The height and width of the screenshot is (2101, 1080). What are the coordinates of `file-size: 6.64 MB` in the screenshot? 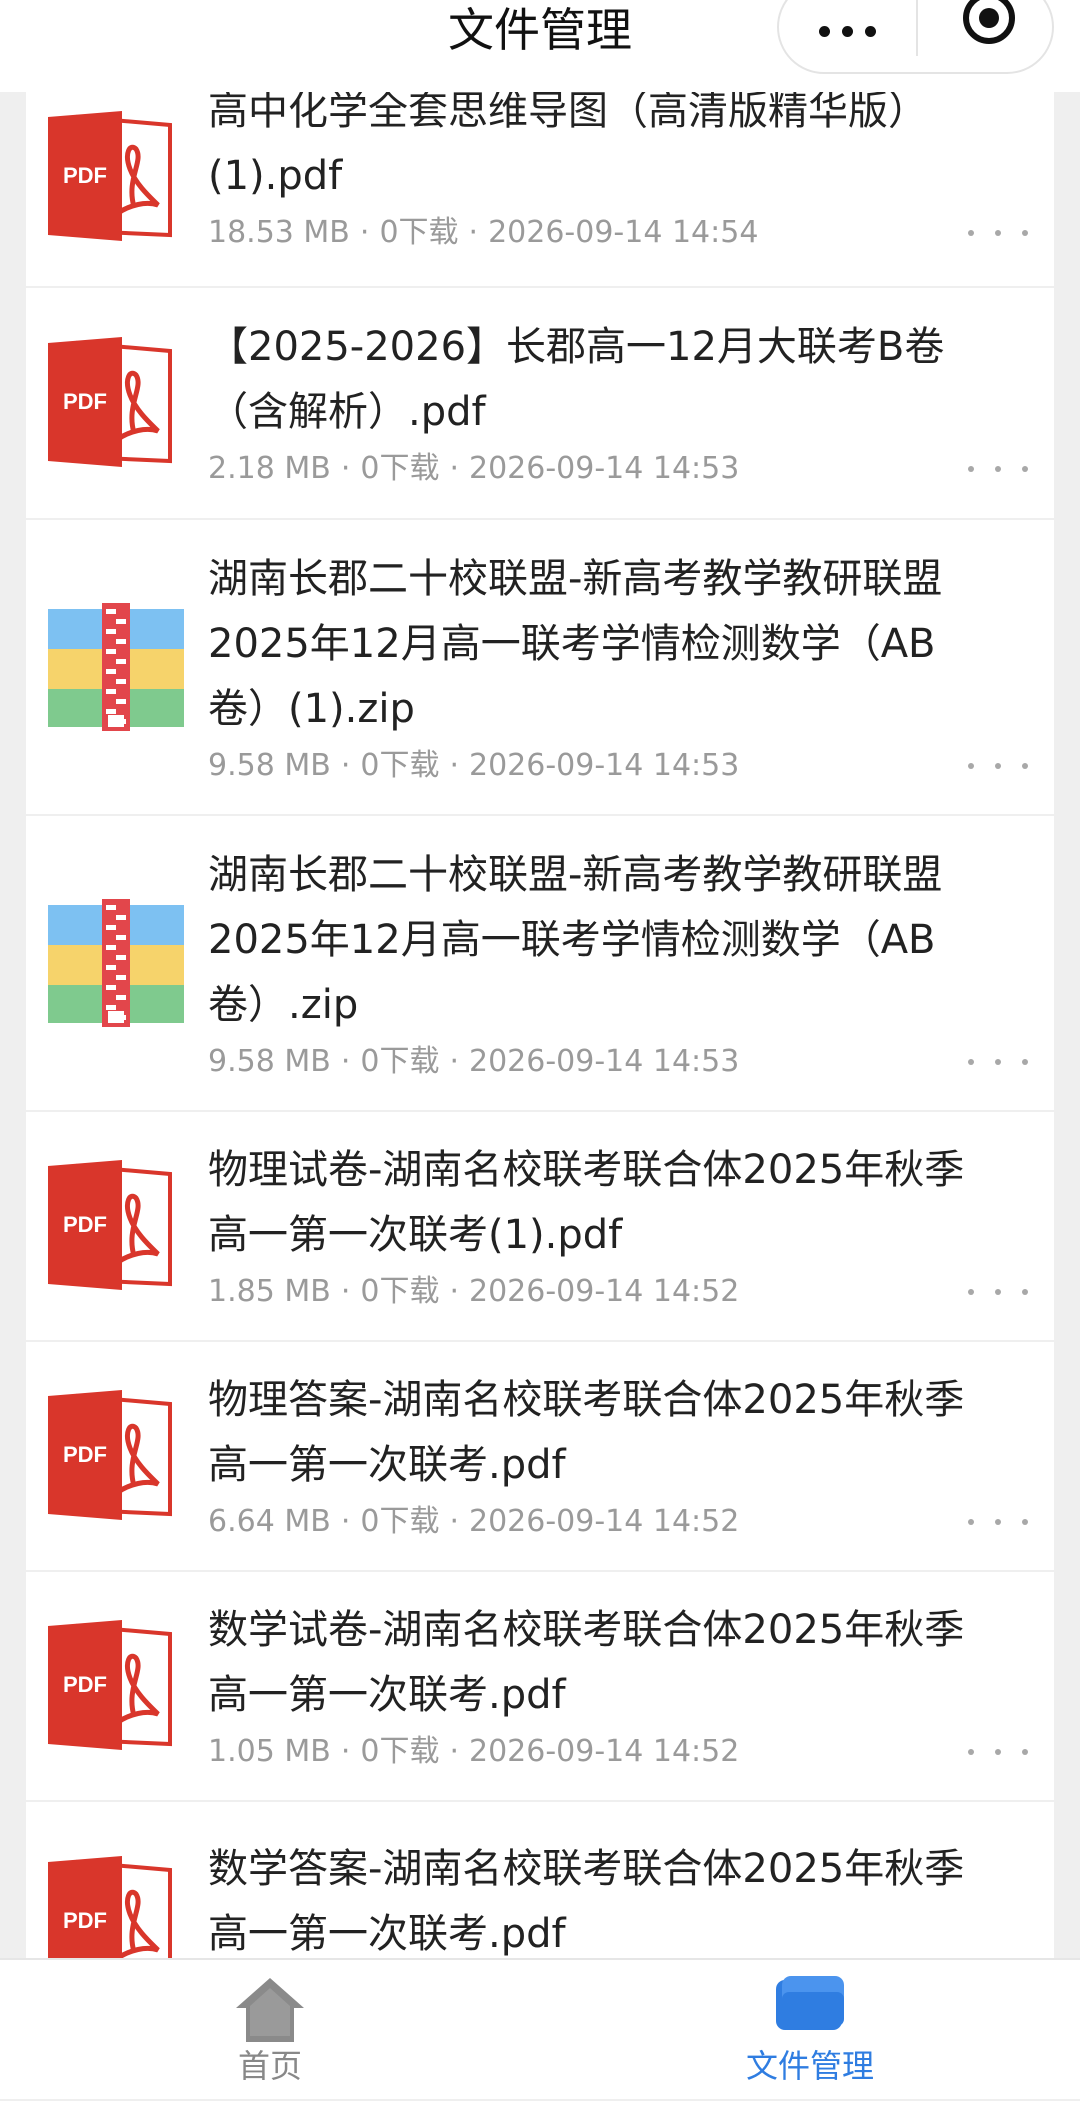 It's located at (269, 1521).